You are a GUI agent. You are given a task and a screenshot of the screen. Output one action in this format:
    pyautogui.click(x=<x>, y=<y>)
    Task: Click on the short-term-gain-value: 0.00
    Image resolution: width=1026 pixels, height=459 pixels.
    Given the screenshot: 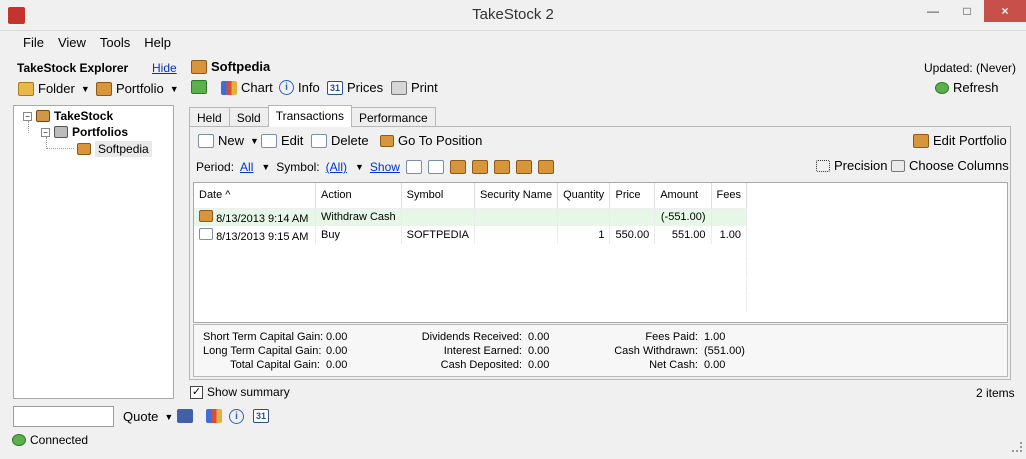 What is the action you would take?
    pyautogui.click(x=337, y=337)
    